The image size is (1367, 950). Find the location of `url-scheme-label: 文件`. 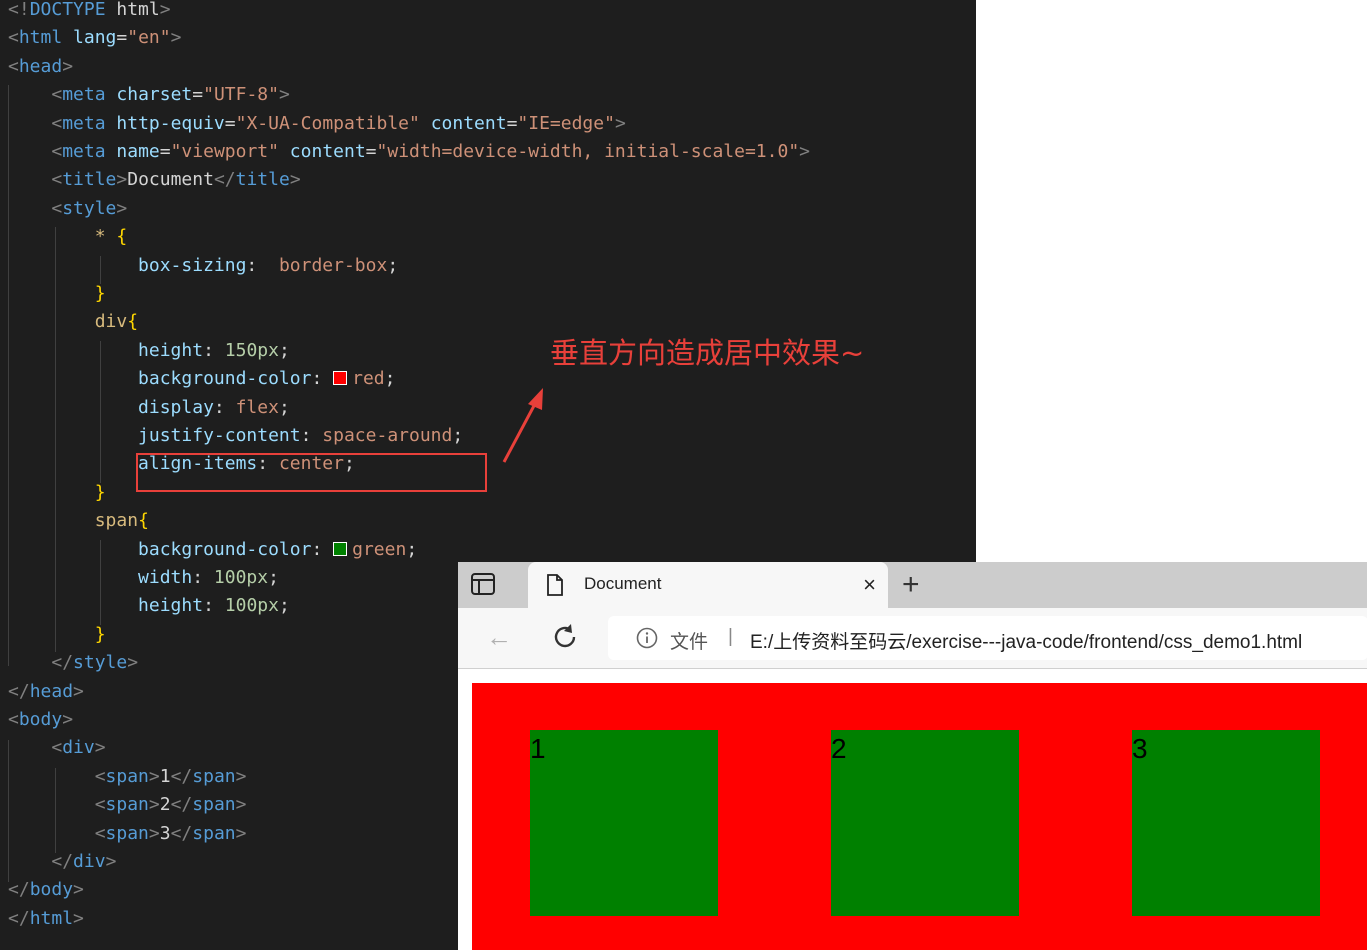

url-scheme-label: 文件 is located at coordinates (689, 642).